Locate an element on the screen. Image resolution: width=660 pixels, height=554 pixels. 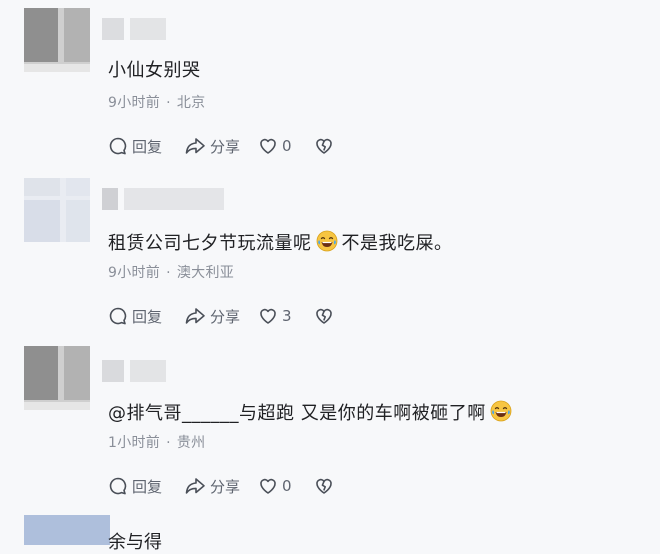
comment-text: 租赁公司七夕节玩流量呢 不是我吃屎。 is located at coordinates (280, 244).